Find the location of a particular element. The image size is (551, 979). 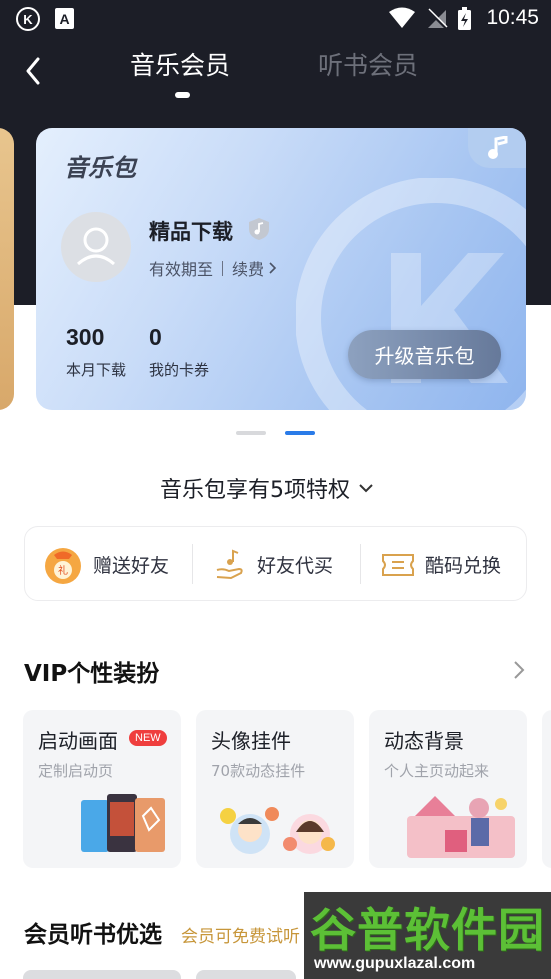

carousel-dot-active is located at coordinates (300, 433).